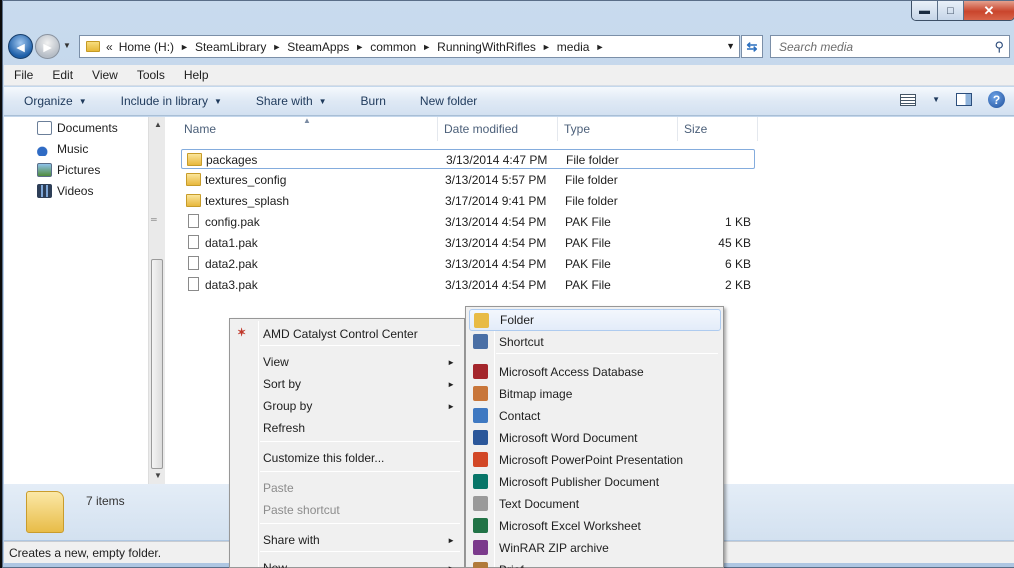 Image resolution: width=1014 pixels, height=568 pixels. Describe the element at coordinates (595, 482) in the screenshot. I see `new-menu-item-microsoft-publisher-document: Microsoft Publisher Document` at that location.